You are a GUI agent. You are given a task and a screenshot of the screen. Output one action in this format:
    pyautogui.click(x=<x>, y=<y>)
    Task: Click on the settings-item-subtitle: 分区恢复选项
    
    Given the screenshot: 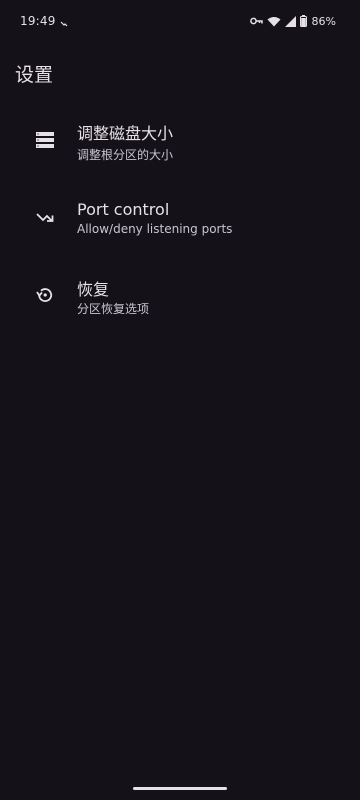 What is the action you would take?
    pyautogui.click(x=113, y=309)
    